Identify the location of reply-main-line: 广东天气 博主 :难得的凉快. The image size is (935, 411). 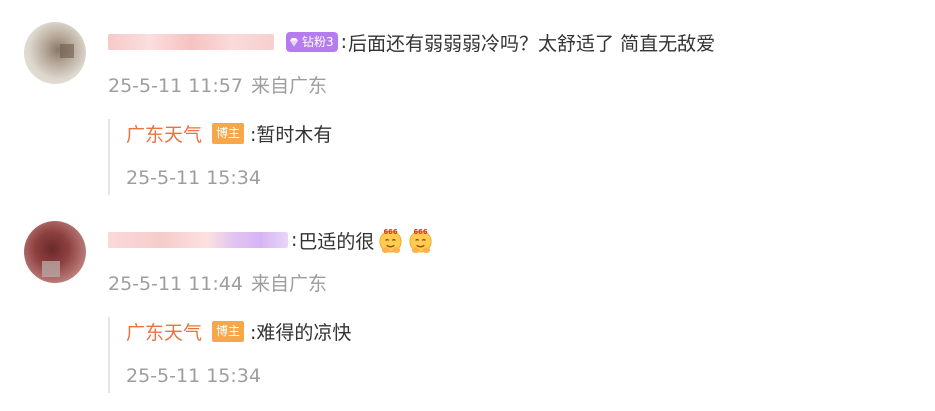
(238, 331).